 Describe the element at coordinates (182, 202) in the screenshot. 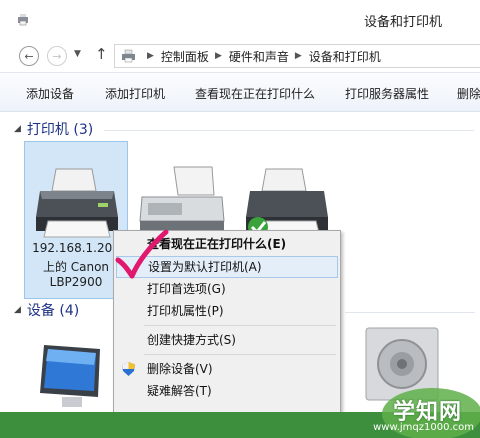

I see `fax-printer-icon` at that location.